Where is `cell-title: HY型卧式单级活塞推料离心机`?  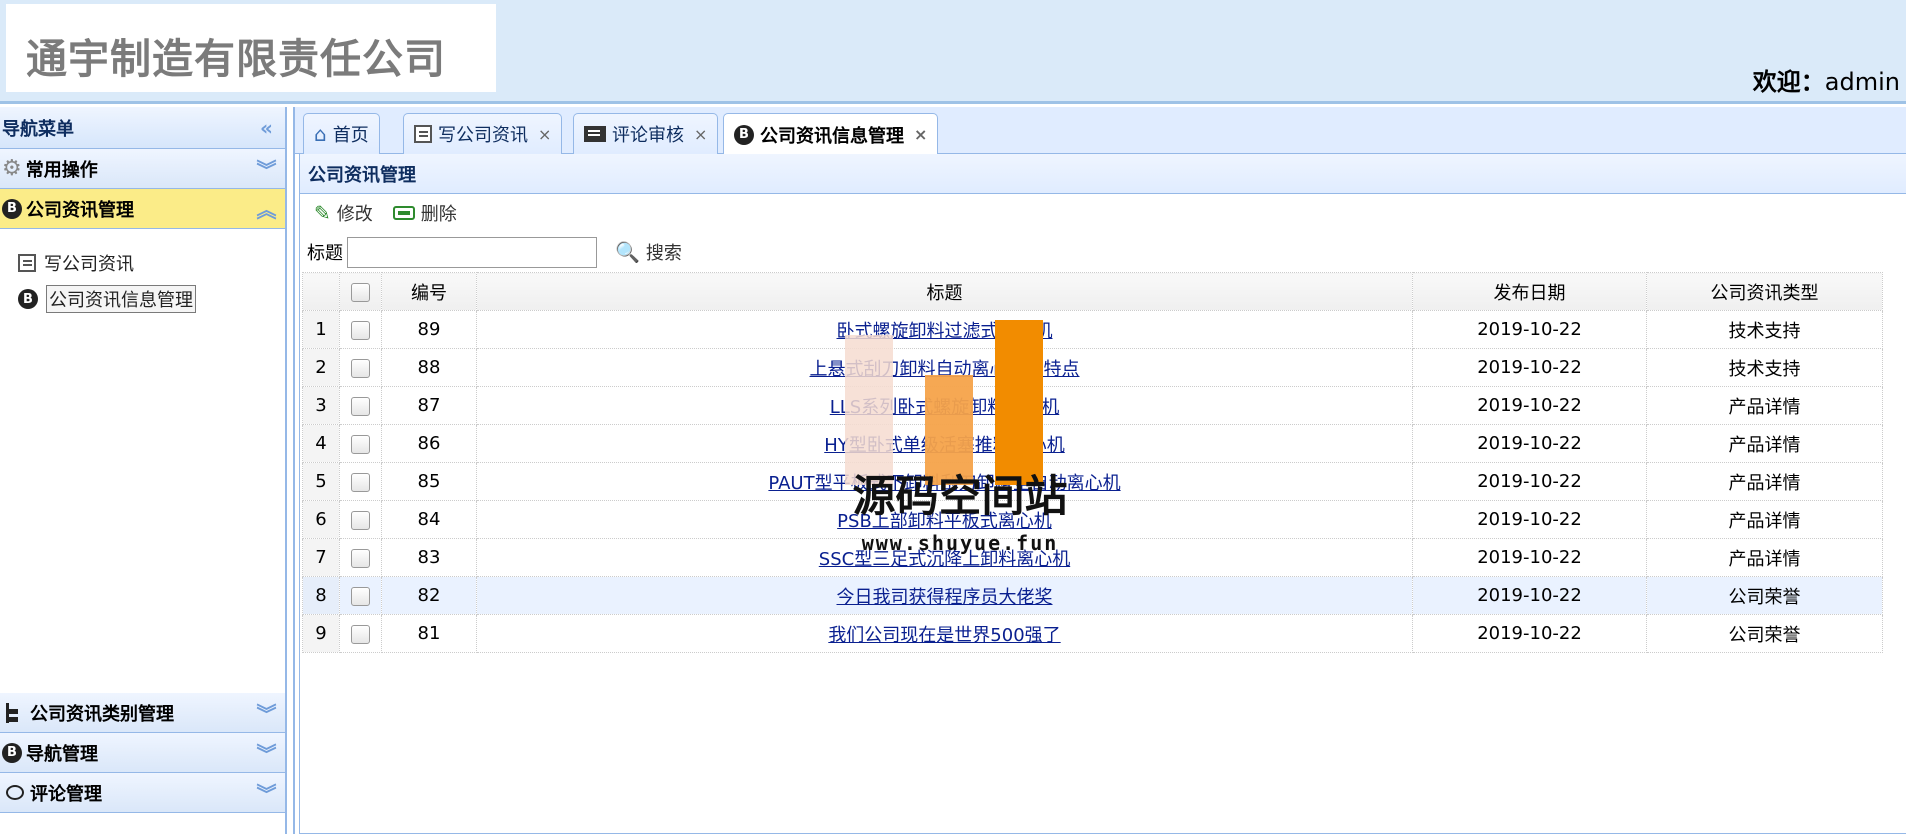
cell-title: HY型卧式单级活塞推料离心机 is located at coordinates (944, 443).